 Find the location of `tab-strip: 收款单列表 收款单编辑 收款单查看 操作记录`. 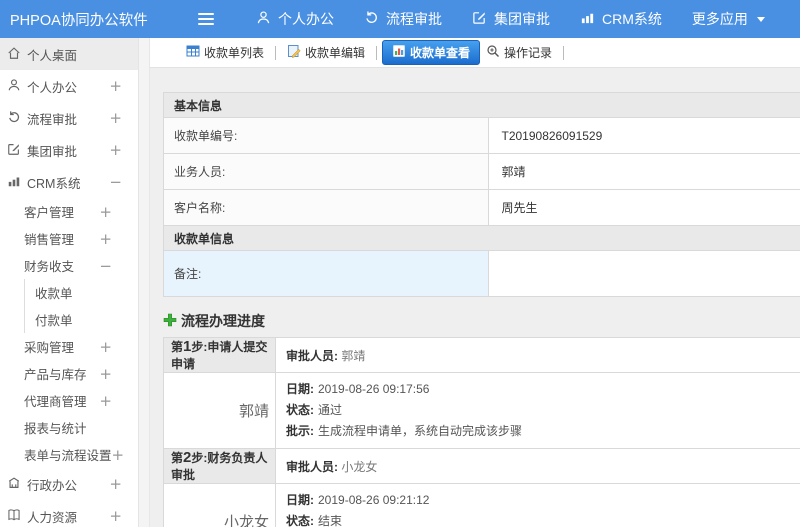

tab-strip: 收款单列表 收款单编辑 收款单查看 操作记录 is located at coordinates (475, 53).